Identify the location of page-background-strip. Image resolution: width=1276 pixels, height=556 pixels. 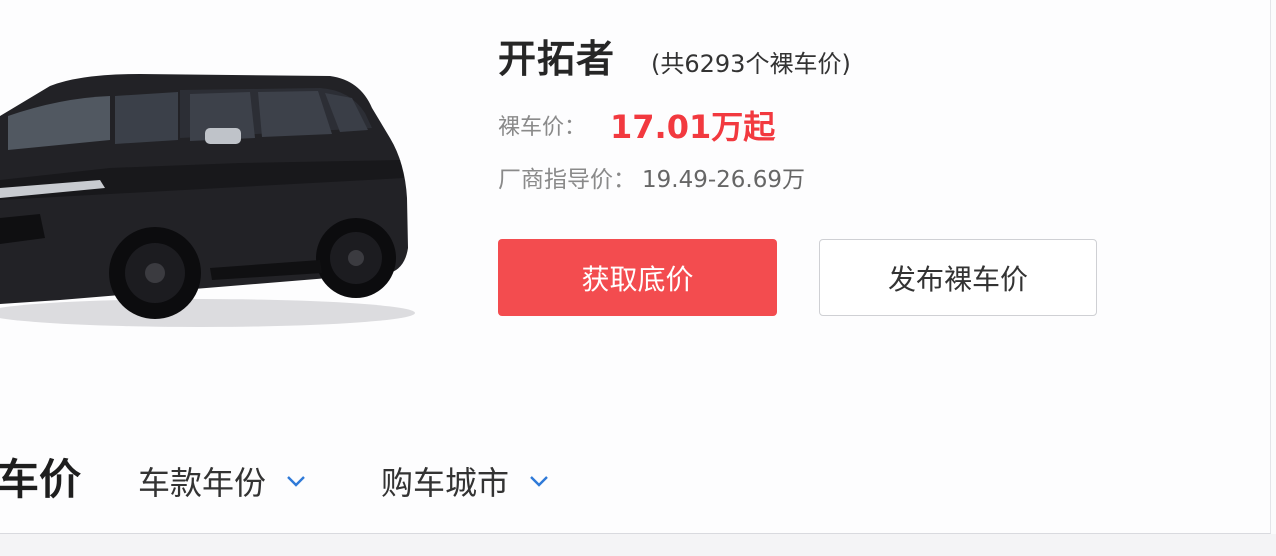
(638, 545).